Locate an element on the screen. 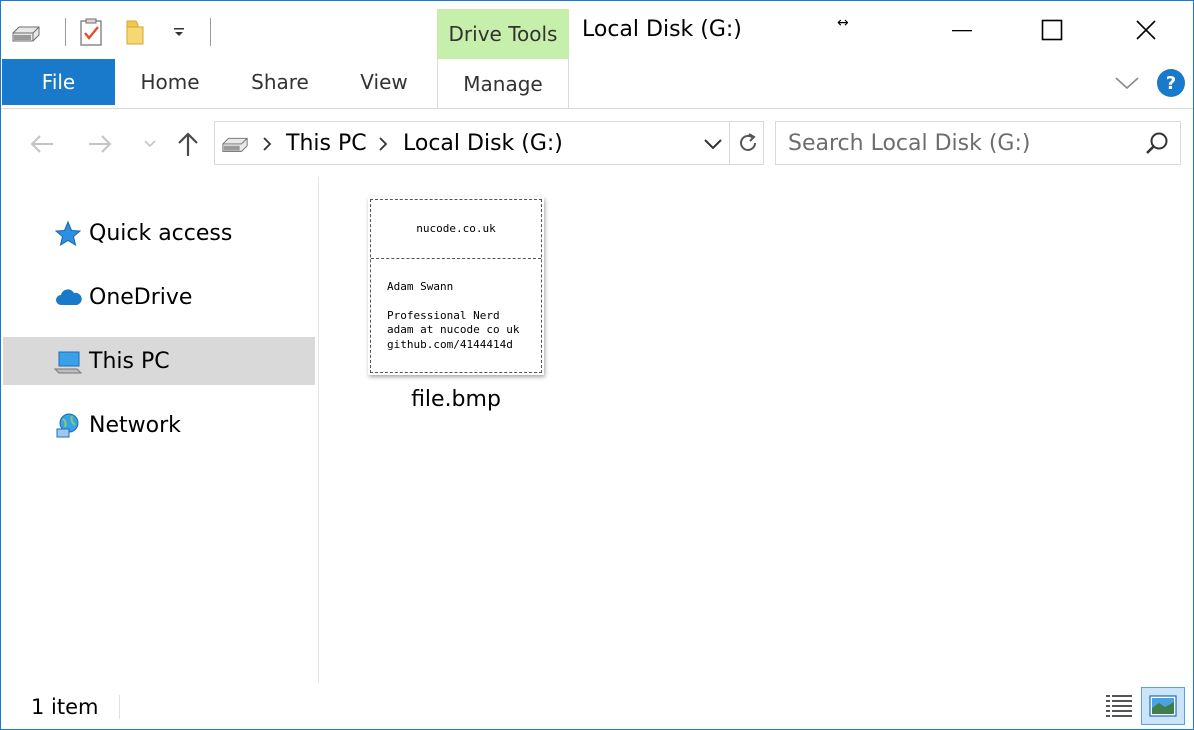 Image resolution: width=1194 pixels, height=730 pixels. minimize-button is located at coordinates (962, 30).